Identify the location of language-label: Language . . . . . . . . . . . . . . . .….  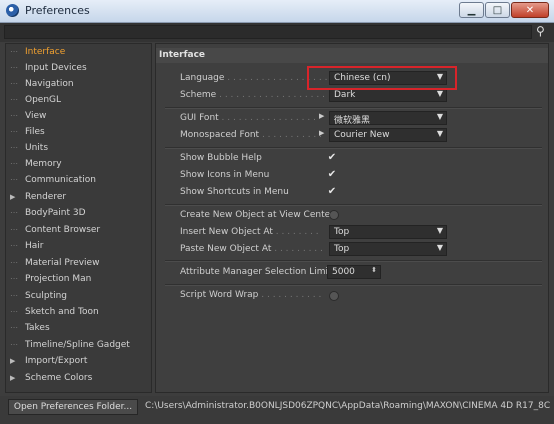
(254, 78).